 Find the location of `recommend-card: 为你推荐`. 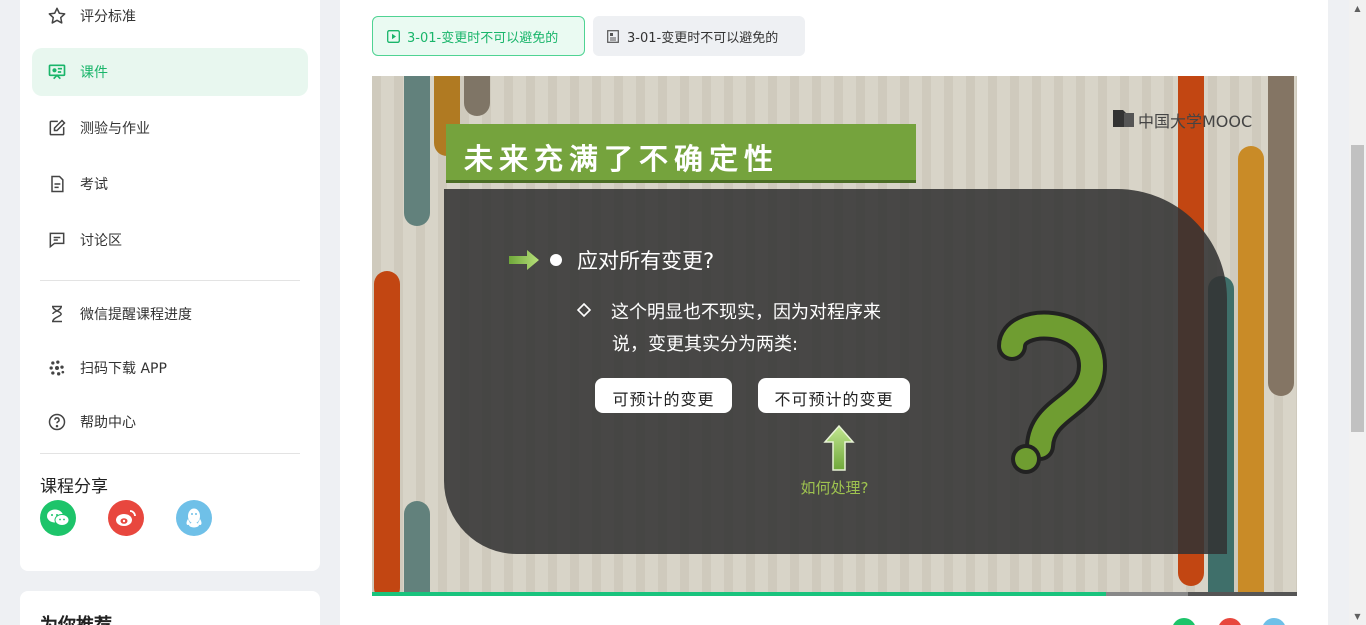

recommend-card: 为你推荐 is located at coordinates (170, 608).